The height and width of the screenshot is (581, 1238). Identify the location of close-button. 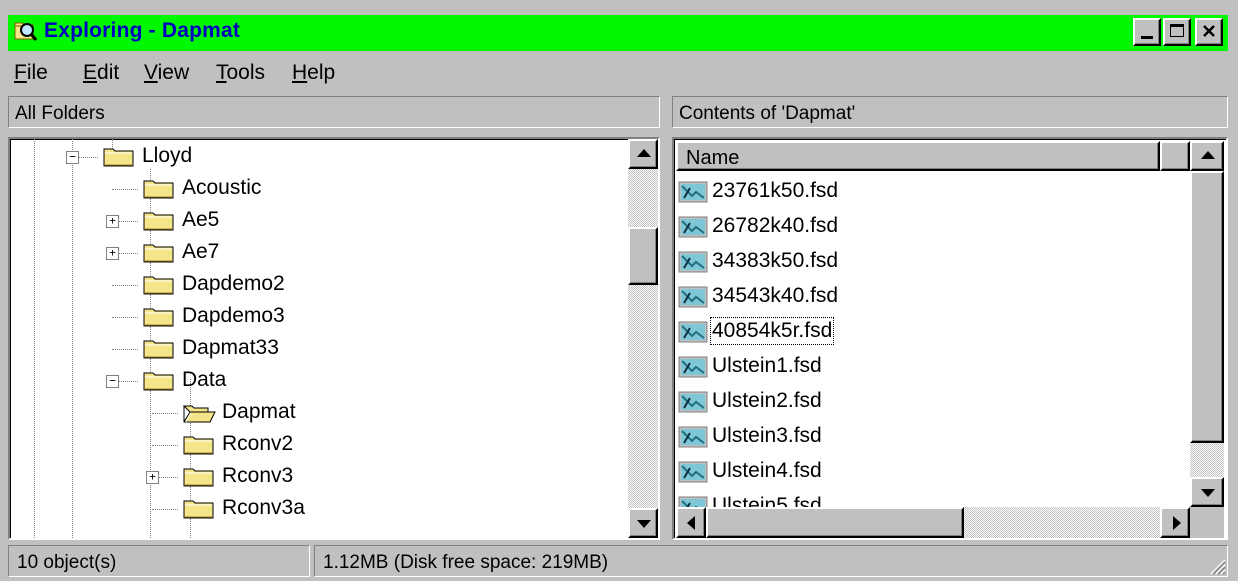
(1209, 32).